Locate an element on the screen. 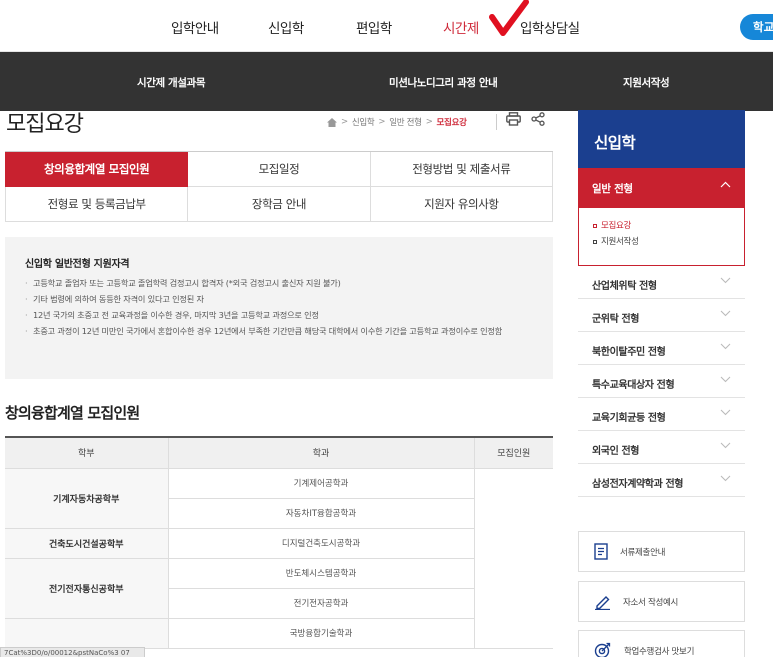 This screenshot has height=657, width=773. nav-part-time: 시간제 is located at coordinates (461, 27).